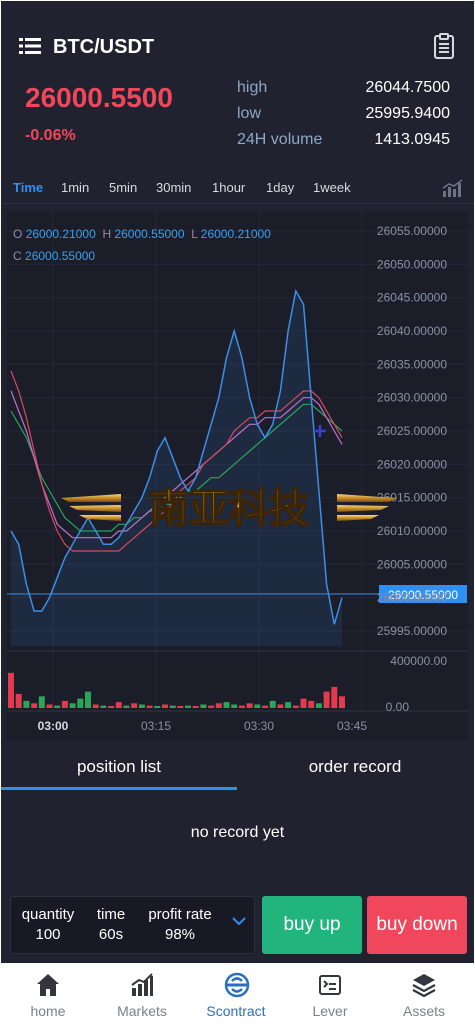 Image resolution: width=475 pixels, height=1024 pixels. What do you see at coordinates (418, 661) in the screenshot?
I see `volume-tick-top: 400000.00` at bounding box center [418, 661].